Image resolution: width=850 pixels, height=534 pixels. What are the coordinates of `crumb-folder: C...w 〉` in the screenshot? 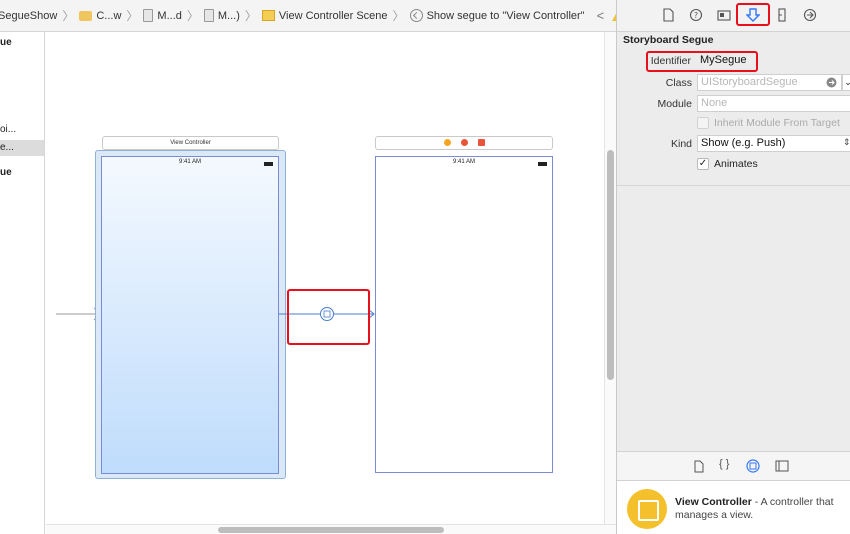 It's located at (111, 15).